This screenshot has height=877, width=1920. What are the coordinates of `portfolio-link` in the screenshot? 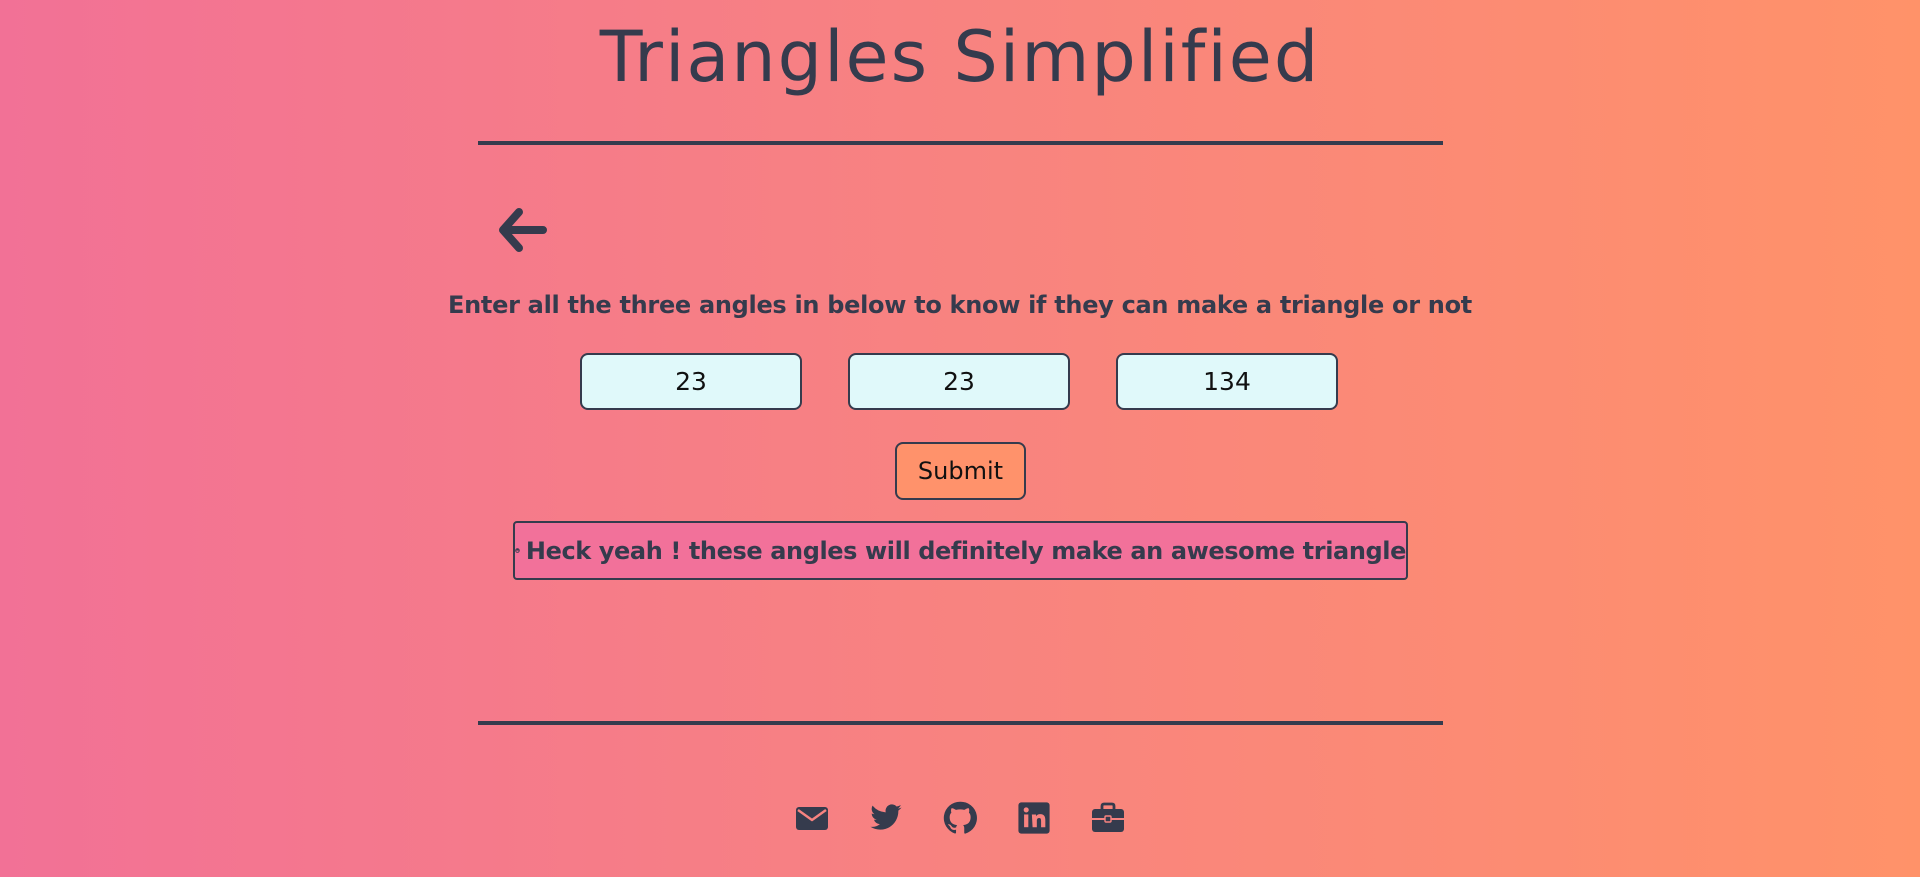 It's located at (1108, 818).